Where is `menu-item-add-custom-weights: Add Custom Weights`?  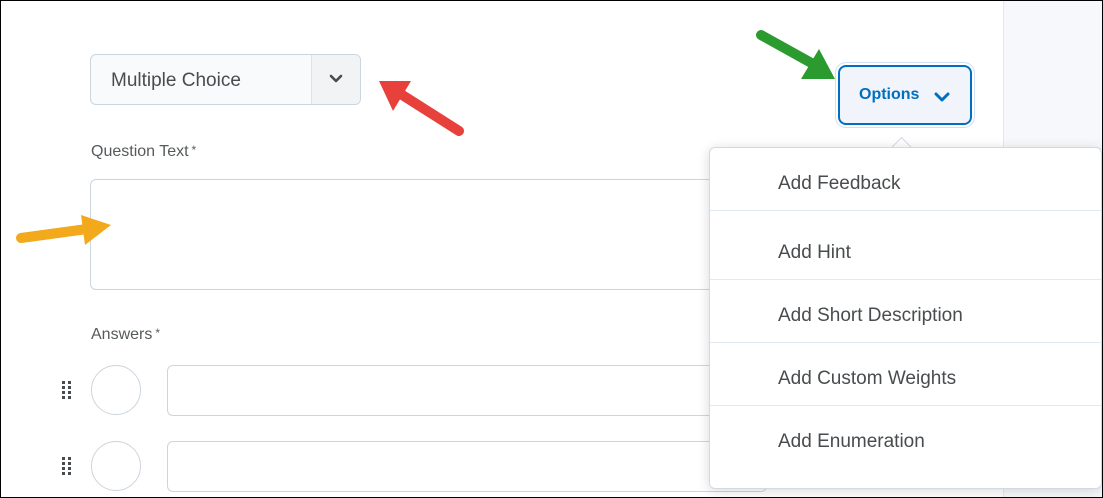 menu-item-add-custom-weights: Add Custom Weights is located at coordinates (905, 374).